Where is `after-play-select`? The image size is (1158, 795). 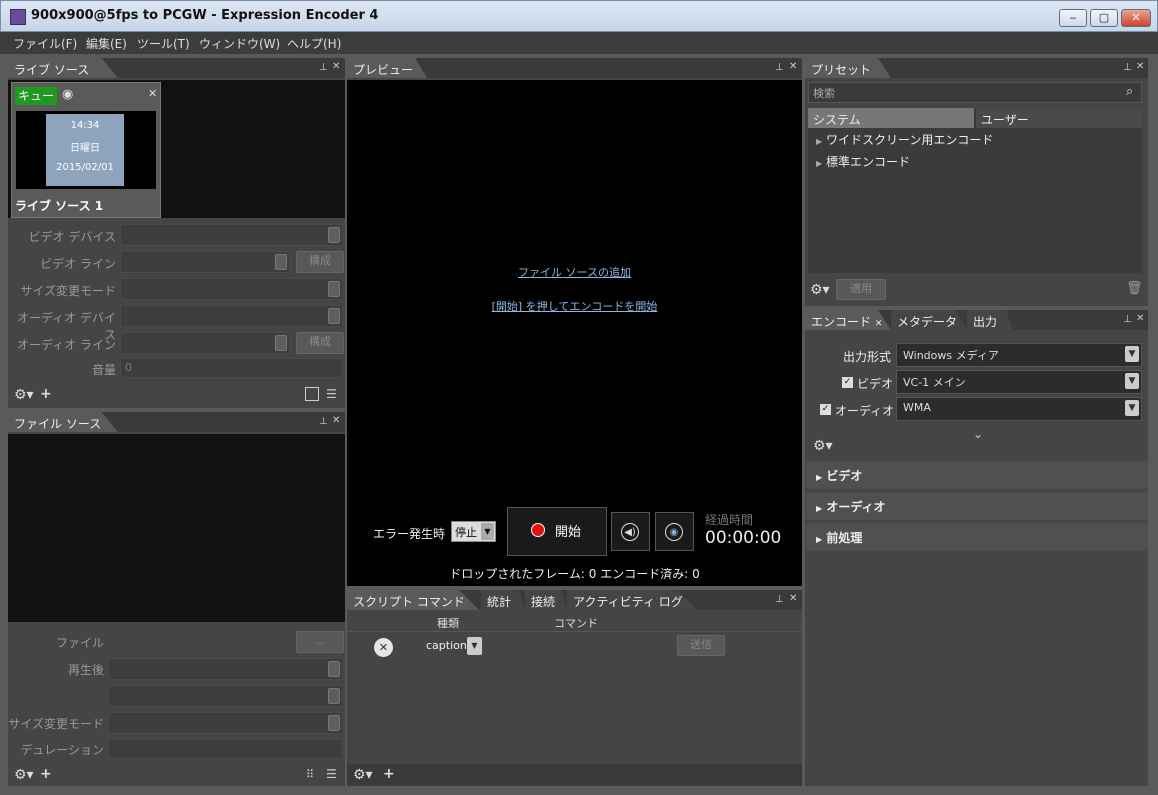 after-play-select is located at coordinates (225, 669).